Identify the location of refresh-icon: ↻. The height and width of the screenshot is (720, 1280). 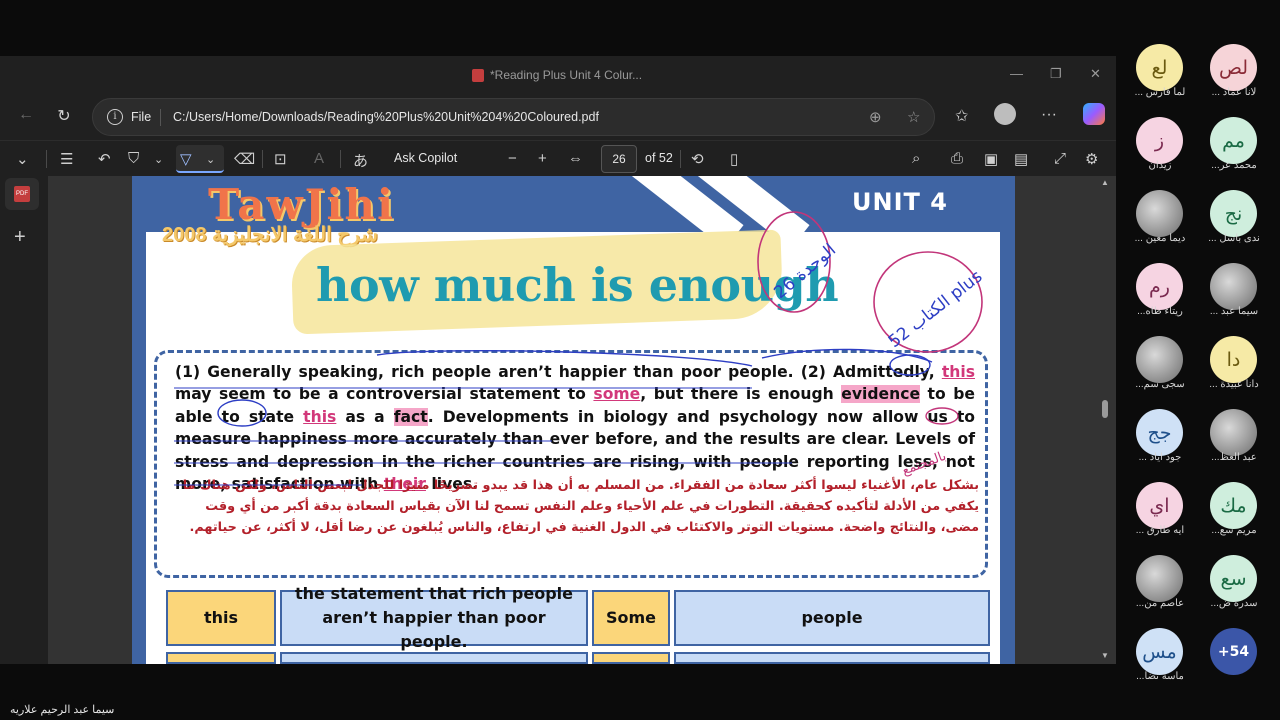
(64, 116).